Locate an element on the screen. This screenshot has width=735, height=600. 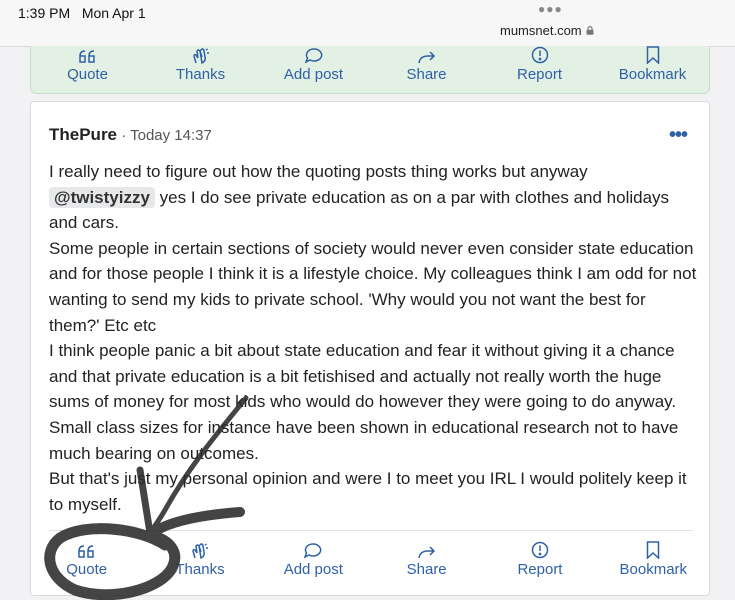
browser-status-bar: 1:39 PM Mon Apr 1 ●●● mumsnet.com is located at coordinates (367, 23).